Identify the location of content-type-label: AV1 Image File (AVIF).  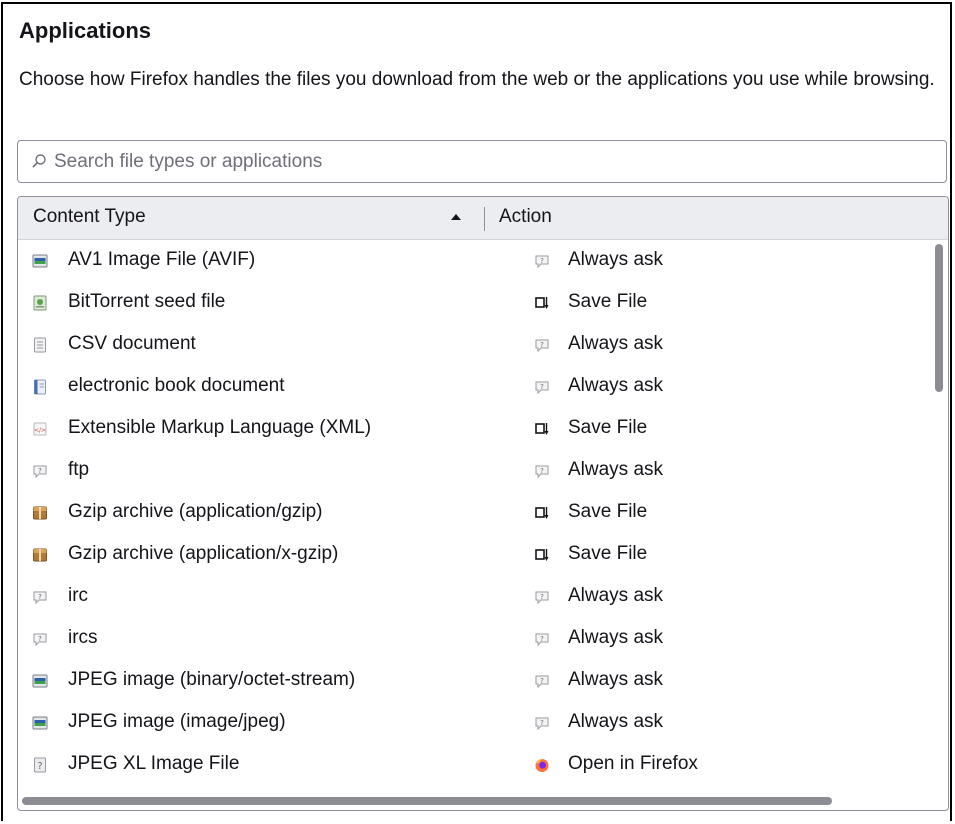
(162, 259).